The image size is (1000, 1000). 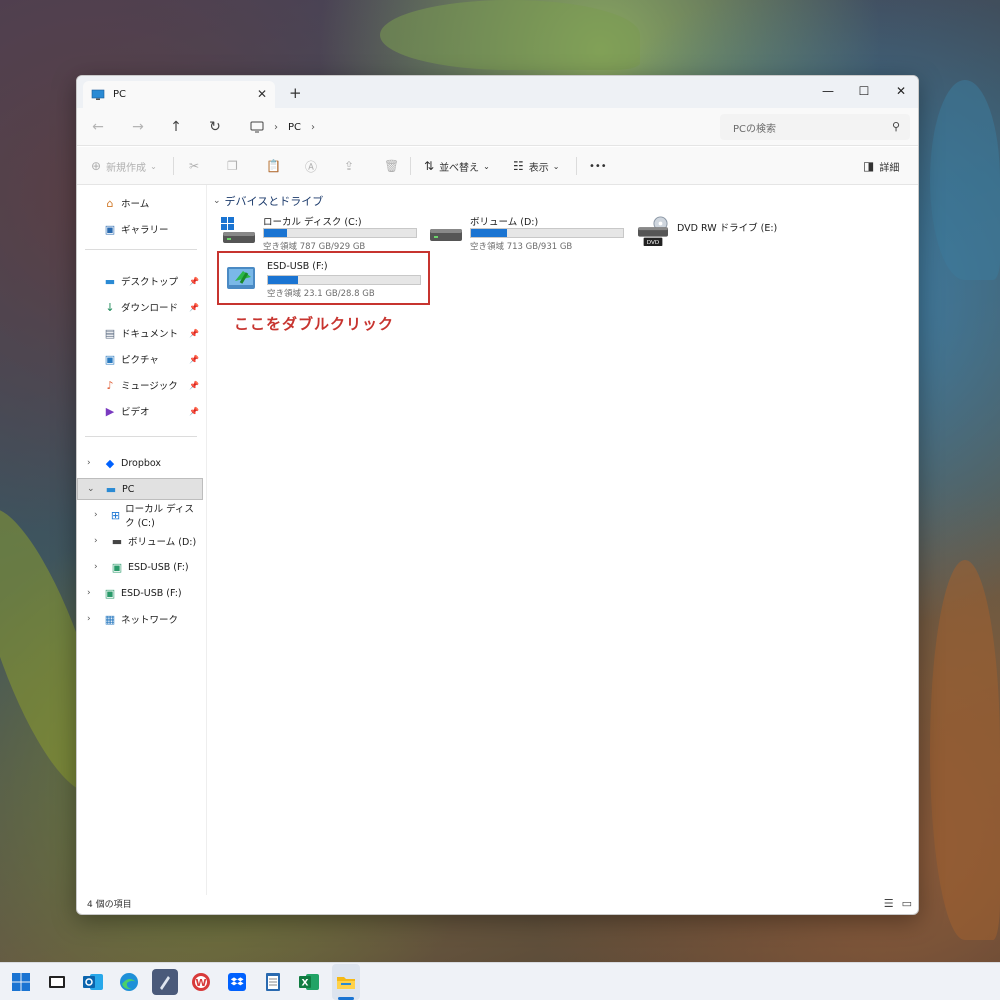 I want to click on details-button: ◨ 詳細, so click(x=881, y=166).